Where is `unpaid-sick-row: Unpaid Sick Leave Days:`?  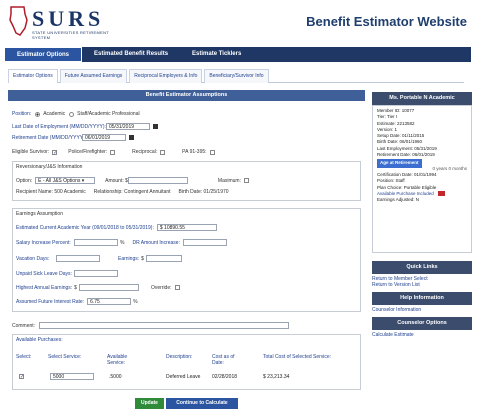 unpaid-sick-row: Unpaid Sick Leave Days: is located at coordinates (67, 273).